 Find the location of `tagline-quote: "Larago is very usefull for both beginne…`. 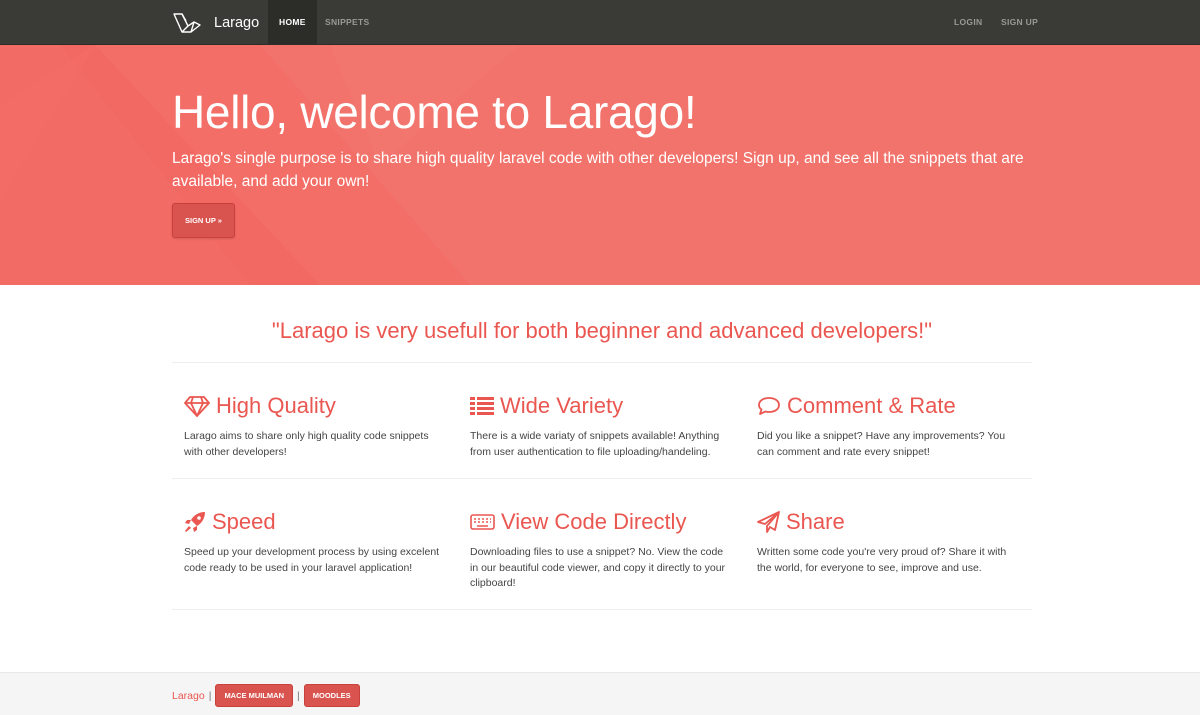

tagline-quote: "Larago is very usefull for both beginne… is located at coordinates (602, 330).